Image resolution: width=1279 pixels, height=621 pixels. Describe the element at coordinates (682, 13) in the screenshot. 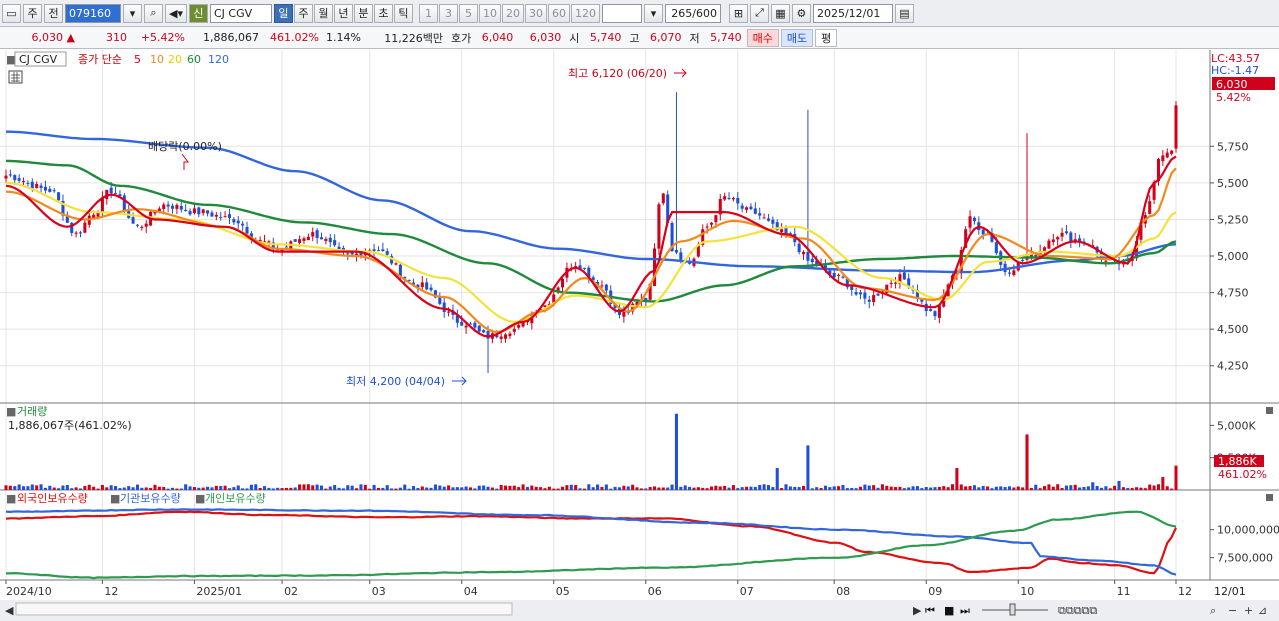

I see `count-value: 265` at that location.